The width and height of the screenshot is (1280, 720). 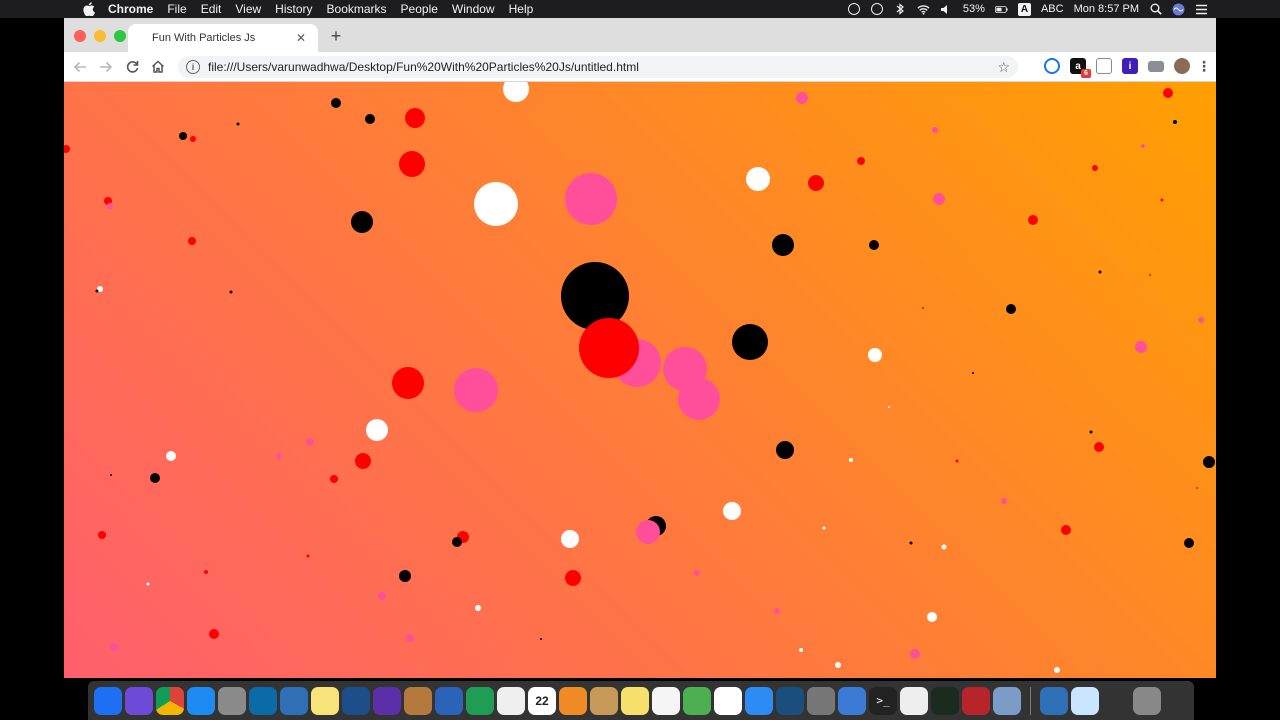 I want to click on scripts-icon, so click(x=914, y=700).